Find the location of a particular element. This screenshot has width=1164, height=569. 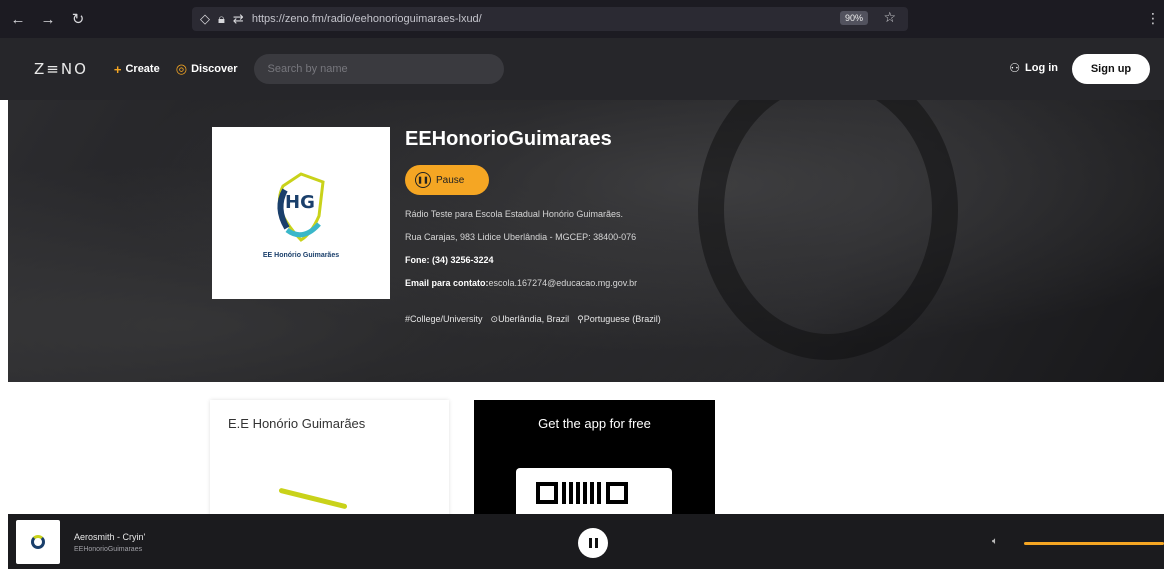

pause-button: ❚❚ Pause is located at coordinates (447, 180).